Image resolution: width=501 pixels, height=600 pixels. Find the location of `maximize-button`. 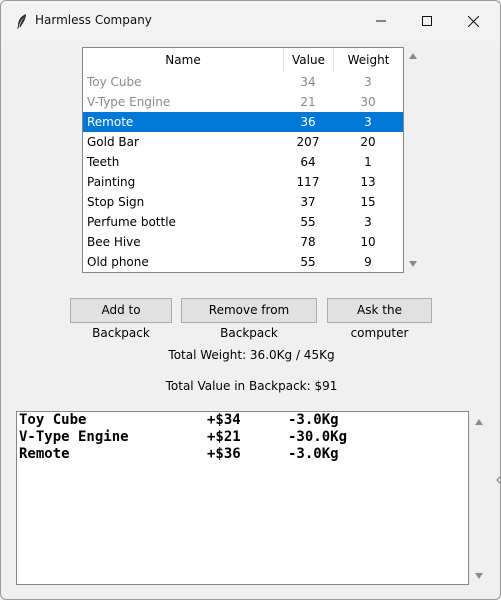

maximize-button is located at coordinates (427, 21).